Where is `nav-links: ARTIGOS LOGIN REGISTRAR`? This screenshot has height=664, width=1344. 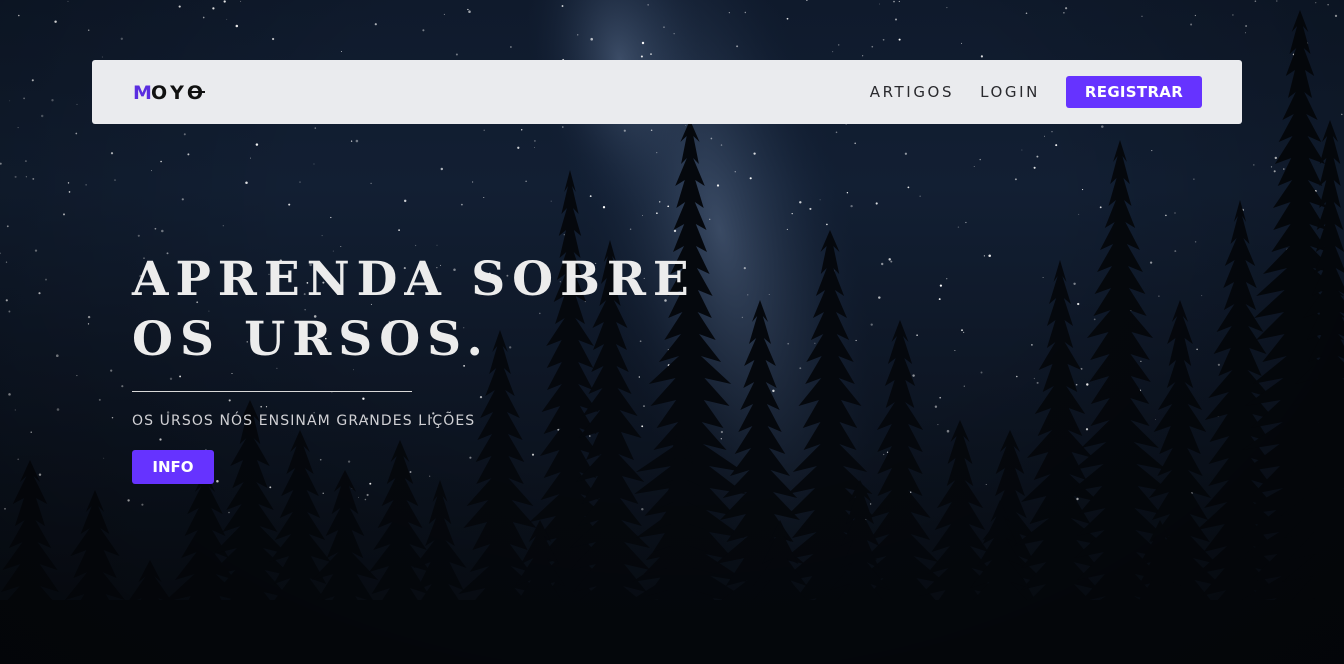 nav-links: ARTIGOS LOGIN REGISTRAR is located at coordinates (1036, 92).